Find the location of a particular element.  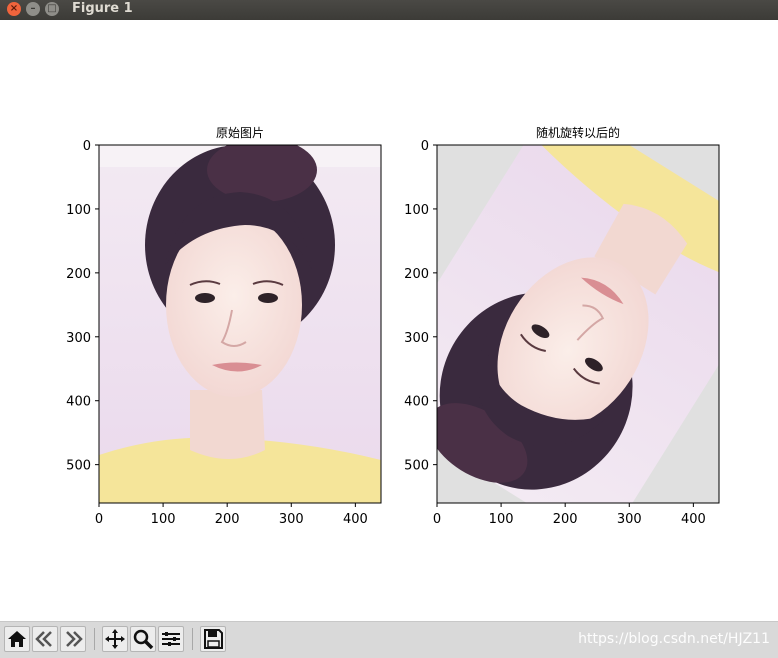

zoom-button is located at coordinates (143, 639).